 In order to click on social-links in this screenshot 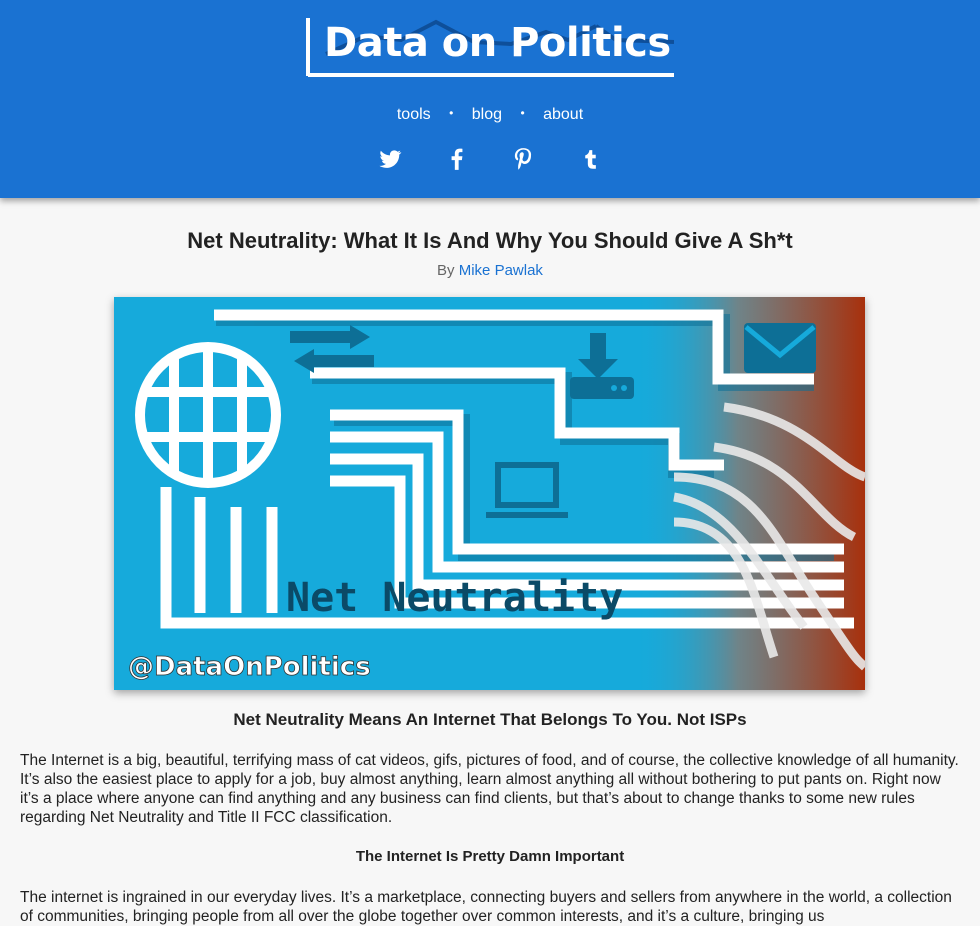, I will do `click(490, 161)`.